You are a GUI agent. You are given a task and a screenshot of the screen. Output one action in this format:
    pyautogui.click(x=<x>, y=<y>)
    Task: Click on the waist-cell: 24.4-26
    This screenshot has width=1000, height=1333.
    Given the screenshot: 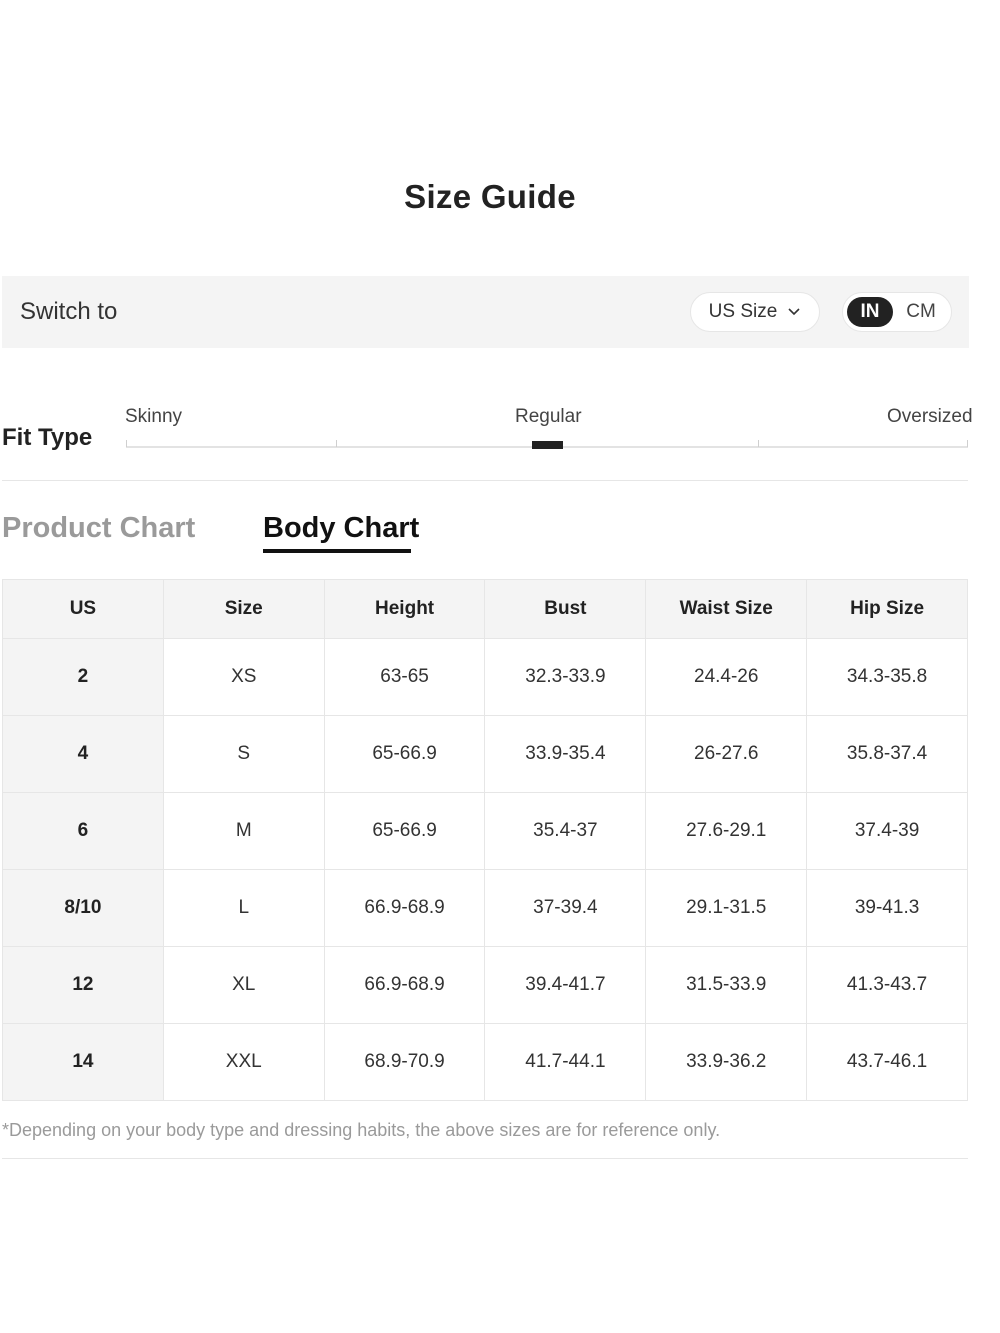 What is the action you would take?
    pyautogui.click(x=726, y=677)
    